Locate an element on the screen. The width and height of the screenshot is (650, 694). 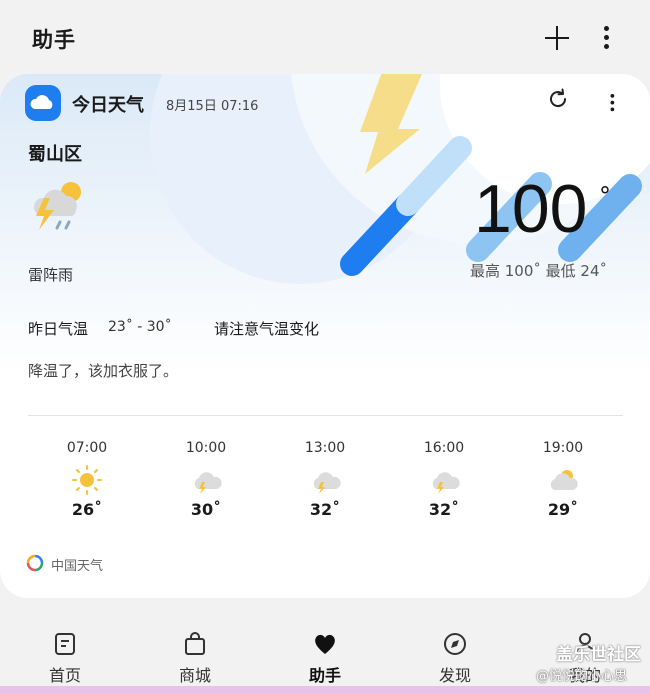
source-name: 中国天气 is located at coordinates (77, 566).